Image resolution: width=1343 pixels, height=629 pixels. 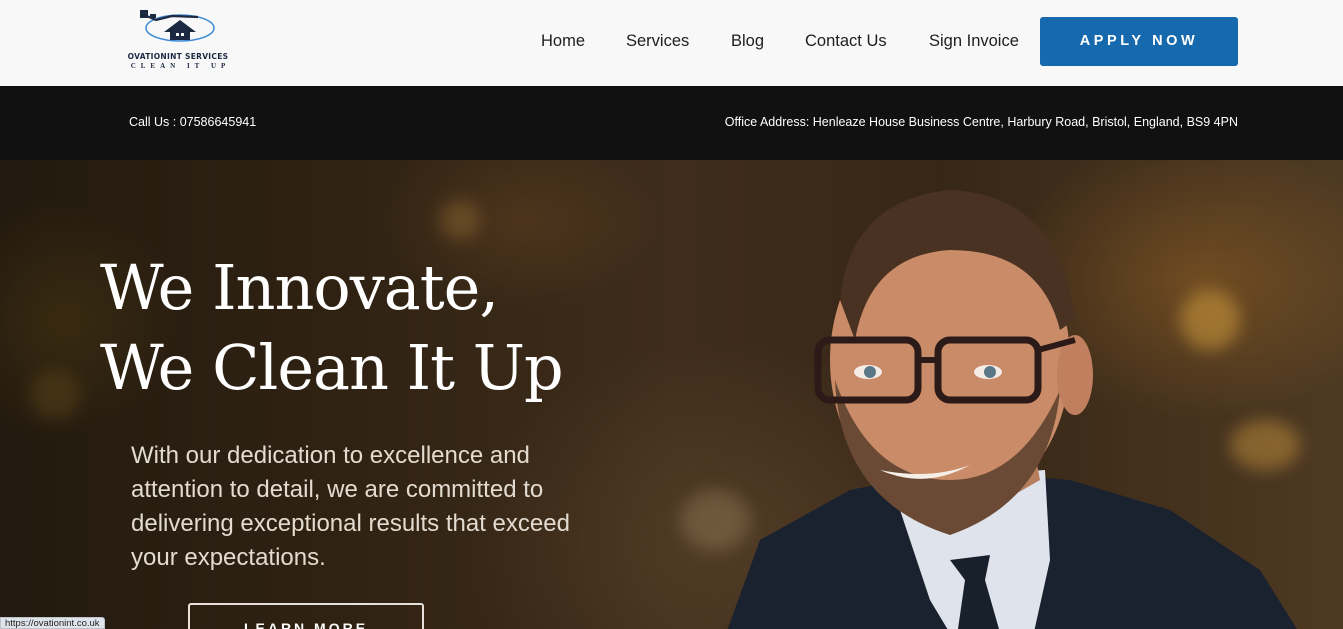 What do you see at coordinates (747, 41) in the screenshot?
I see `nav-blog: Blog` at bounding box center [747, 41].